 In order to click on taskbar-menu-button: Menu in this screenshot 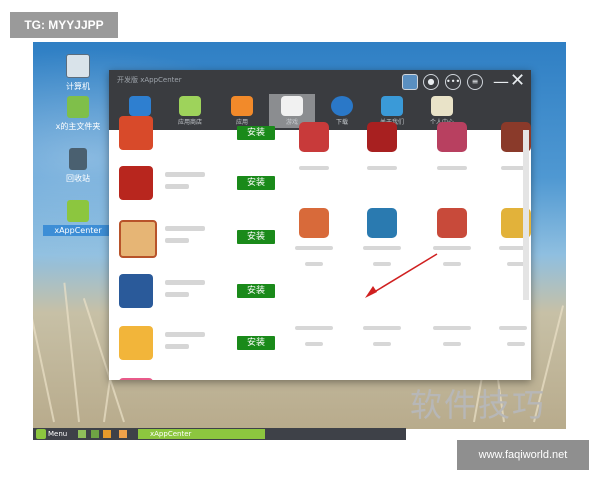, I will do `click(57, 434)`.